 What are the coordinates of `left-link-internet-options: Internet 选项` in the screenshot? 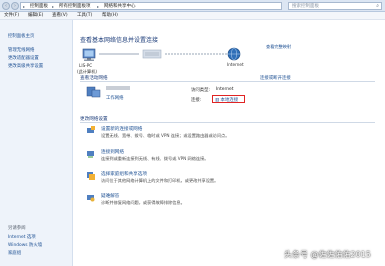 It's located at (22, 237).